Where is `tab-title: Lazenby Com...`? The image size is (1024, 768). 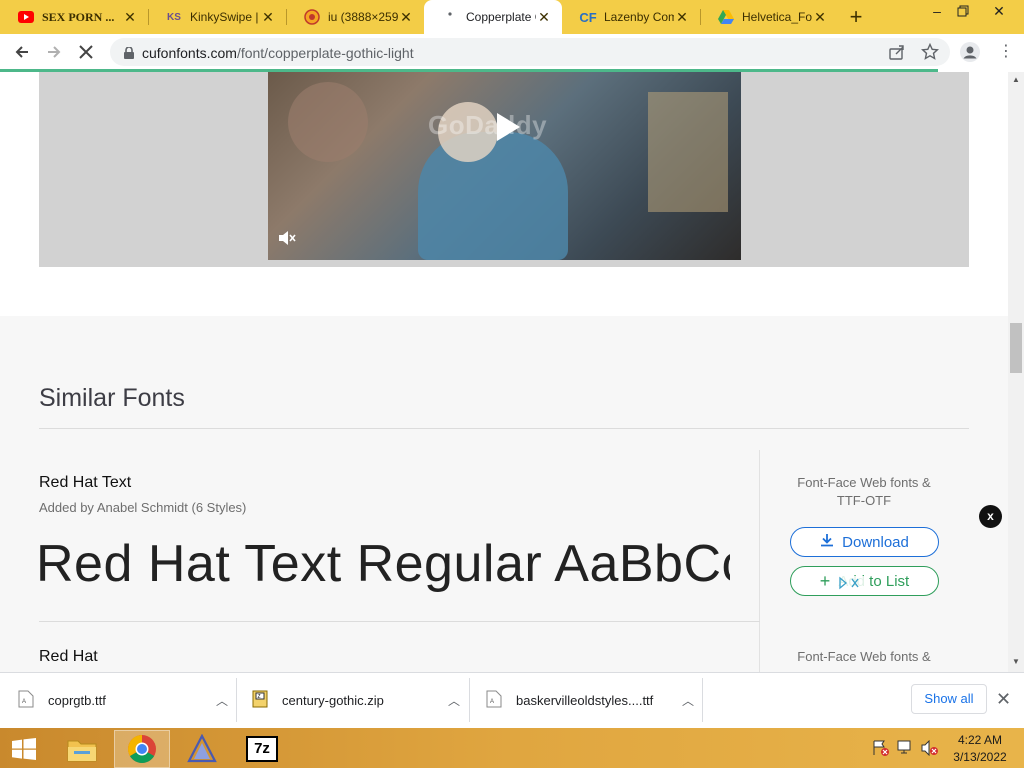
tab-title: Lazenby Com... is located at coordinates (639, 17).